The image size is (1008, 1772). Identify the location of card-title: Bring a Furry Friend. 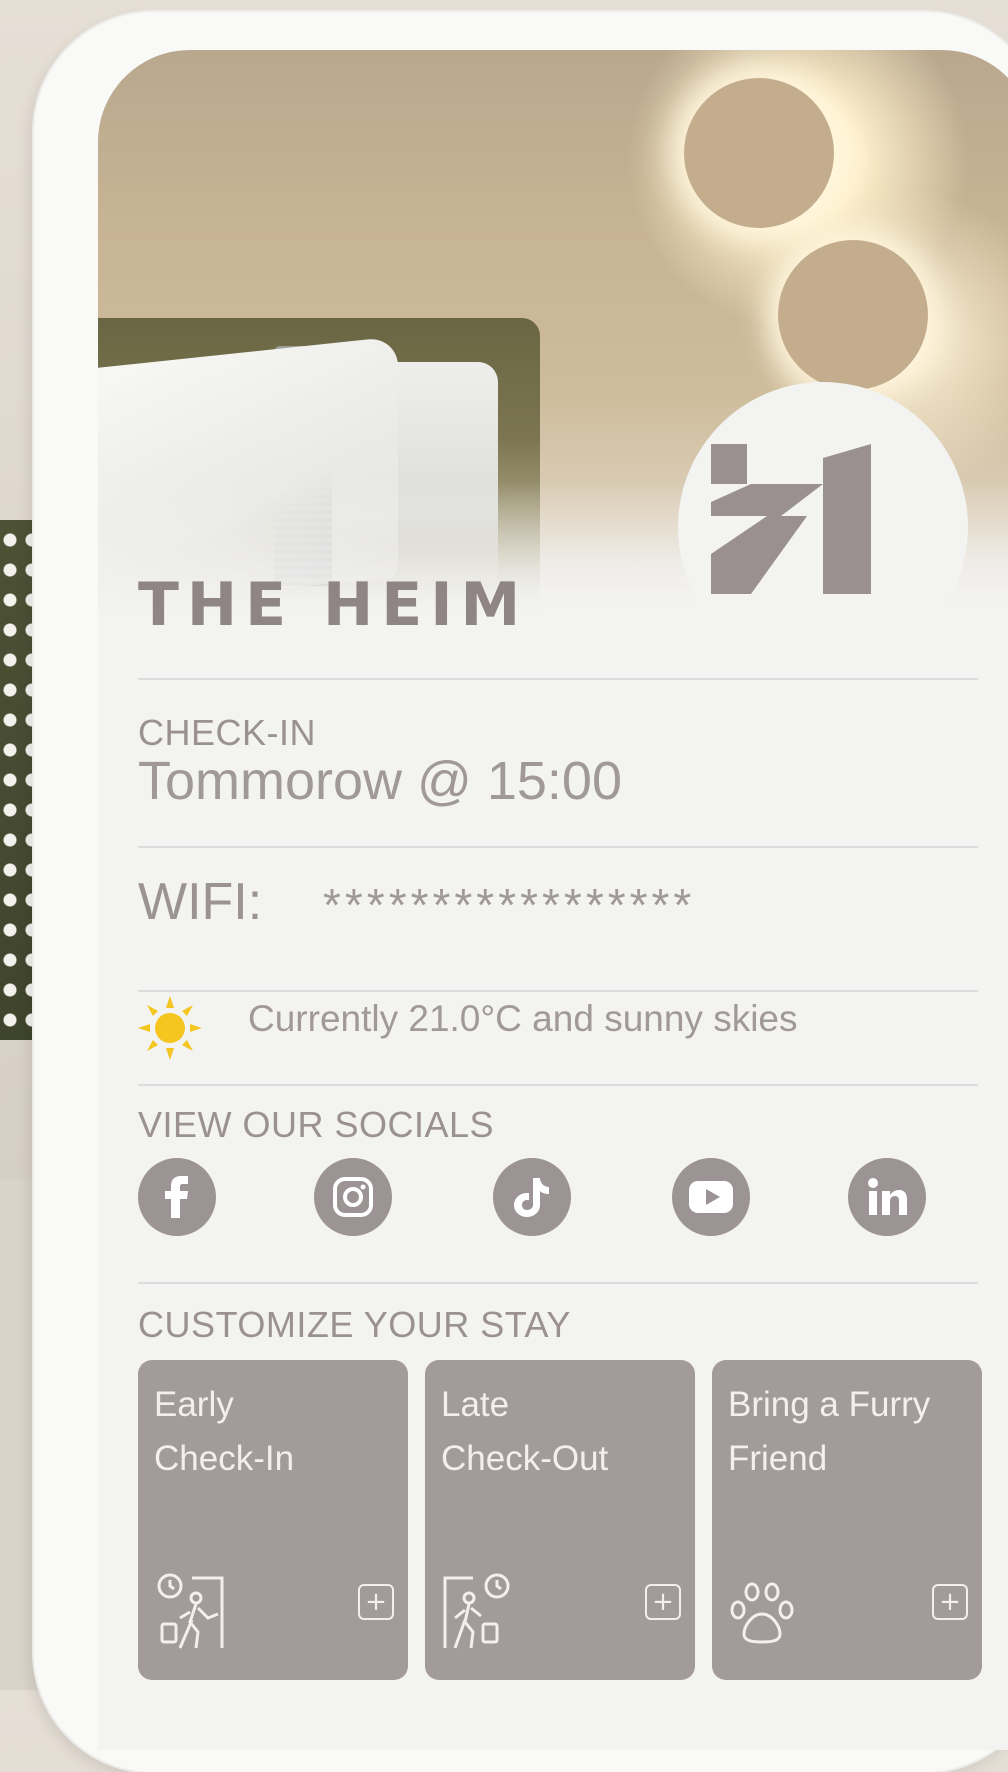
(853, 1432).